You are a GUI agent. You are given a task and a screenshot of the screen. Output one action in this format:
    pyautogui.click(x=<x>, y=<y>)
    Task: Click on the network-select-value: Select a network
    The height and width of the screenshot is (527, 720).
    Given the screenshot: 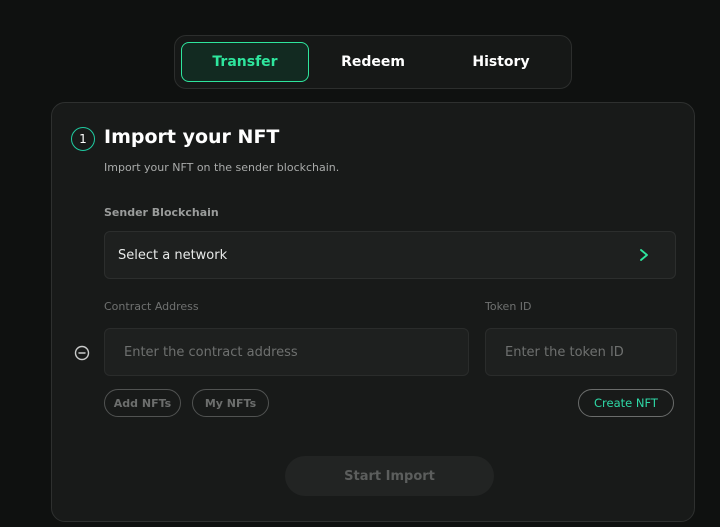 What is the action you would take?
    pyautogui.click(x=173, y=255)
    